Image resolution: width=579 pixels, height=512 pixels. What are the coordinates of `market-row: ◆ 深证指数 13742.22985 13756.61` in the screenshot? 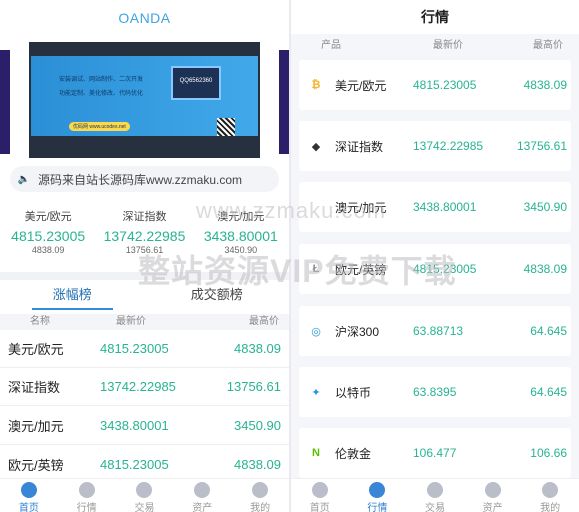 It's located at (435, 146).